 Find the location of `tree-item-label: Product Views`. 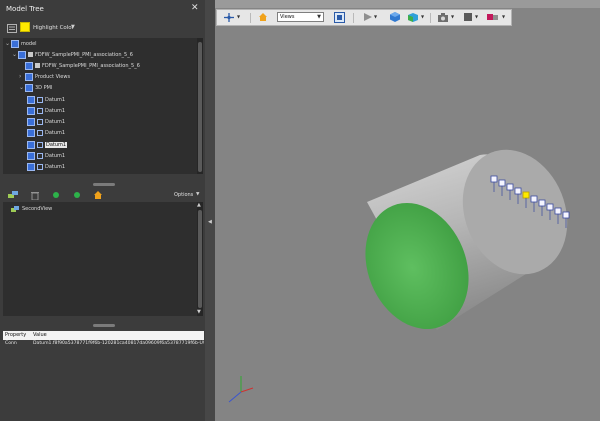

tree-item-label: Product Views is located at coordinates (53, 77).